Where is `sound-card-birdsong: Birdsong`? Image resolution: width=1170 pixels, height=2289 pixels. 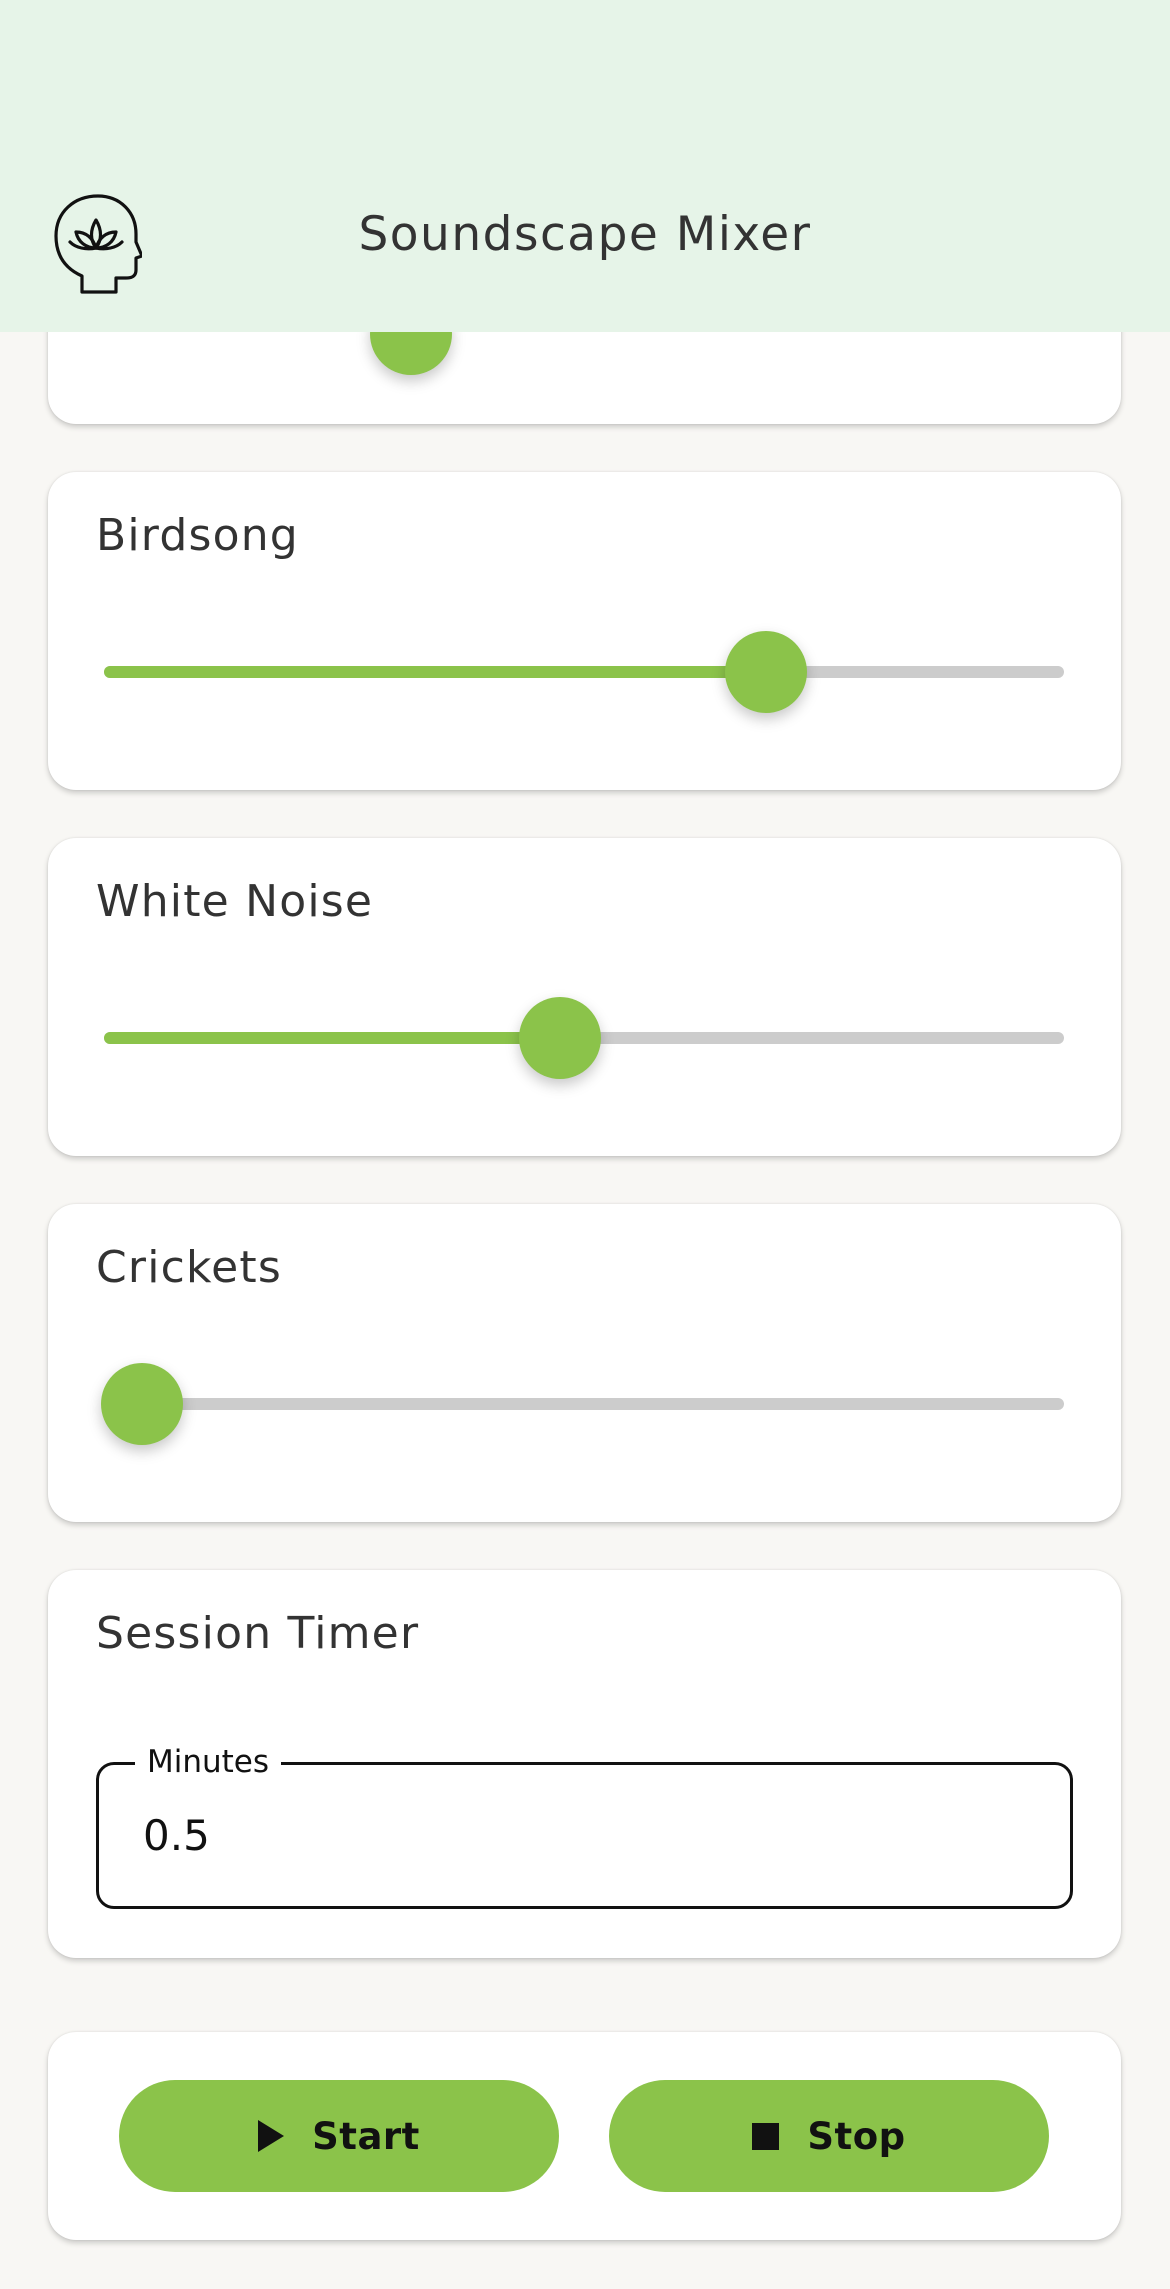 sound-card-birdsong: Birdsong is located at coordinates (584, 631).